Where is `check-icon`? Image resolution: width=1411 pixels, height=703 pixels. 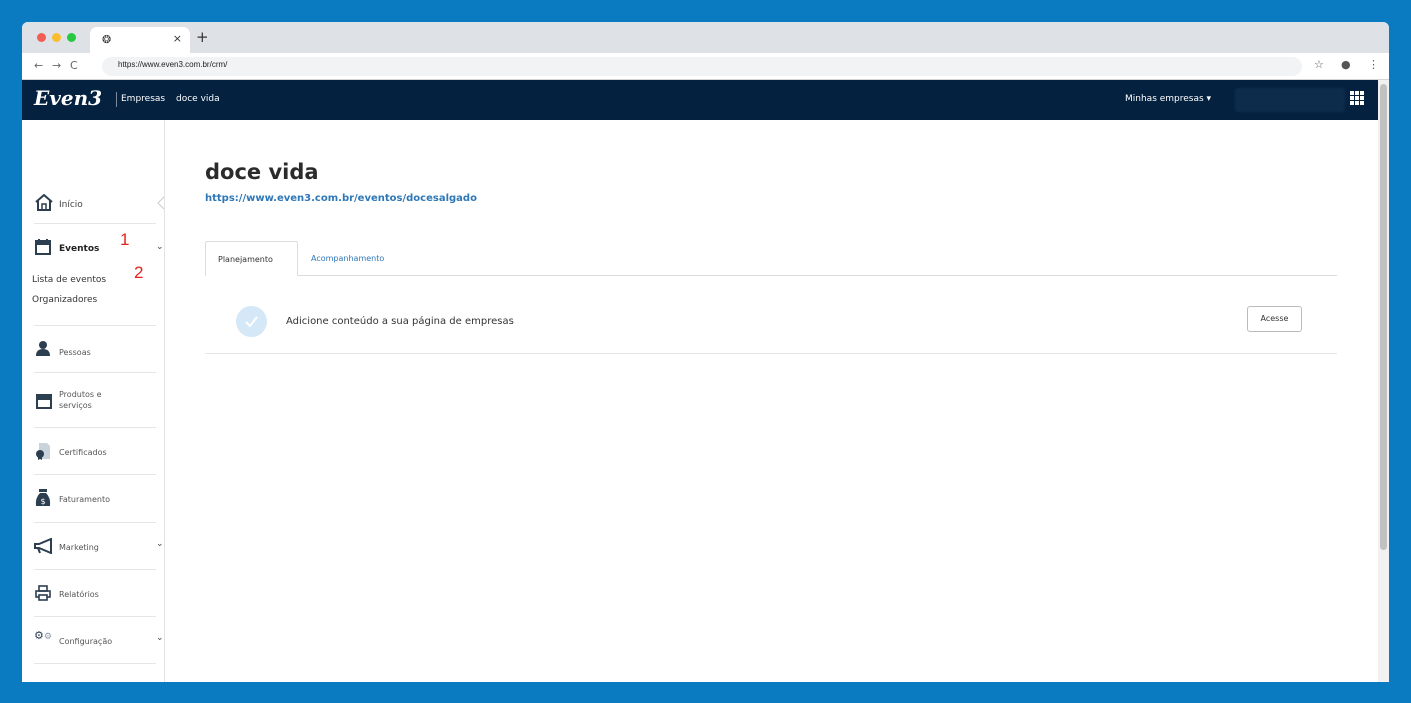
check-icon is located at coordinates (251, 321).